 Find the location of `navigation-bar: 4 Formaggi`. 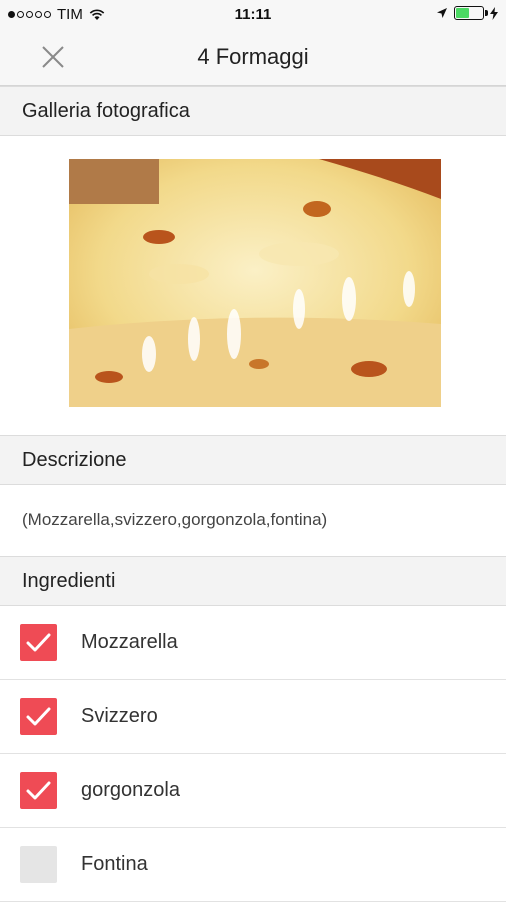

navigation-bar: 4 Formaggi is located at coordinates (253, 57).